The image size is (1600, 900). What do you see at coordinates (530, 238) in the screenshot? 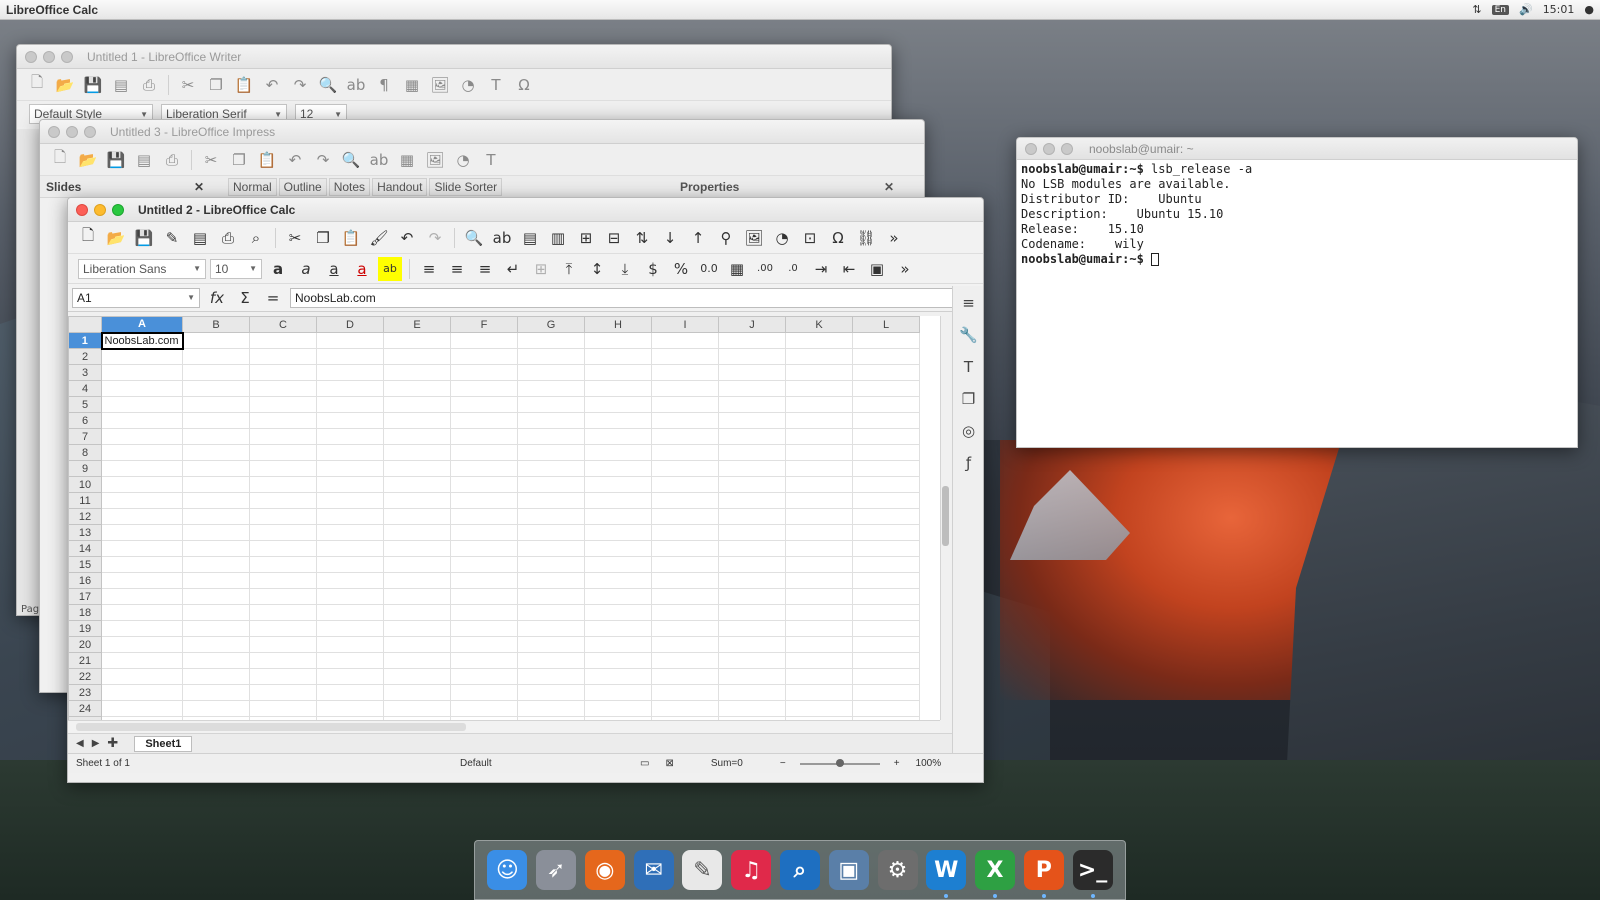
I see `row-icon: ▤` at bounding box center [530, 238].